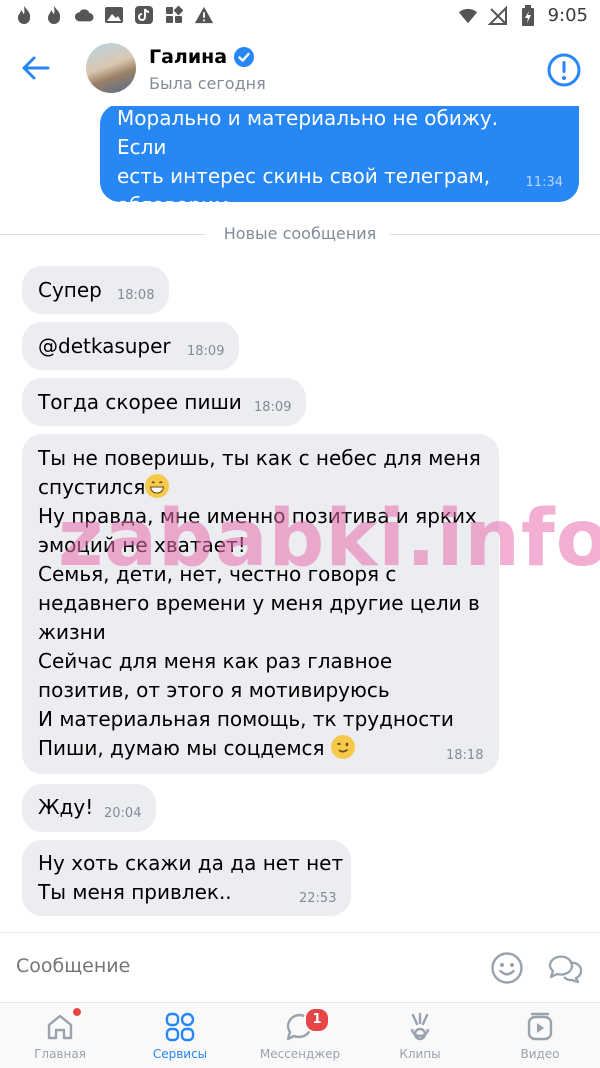  I want to click on chat-bubbles-icon, so click(565, 969).